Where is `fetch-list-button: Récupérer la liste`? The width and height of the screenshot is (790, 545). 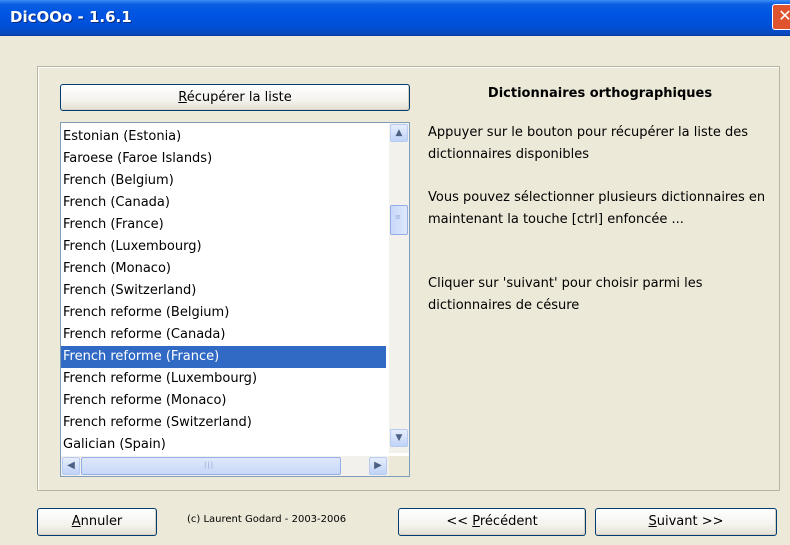 fetch-list-button: Récupérer la liste is located at coordinates (235, 97).